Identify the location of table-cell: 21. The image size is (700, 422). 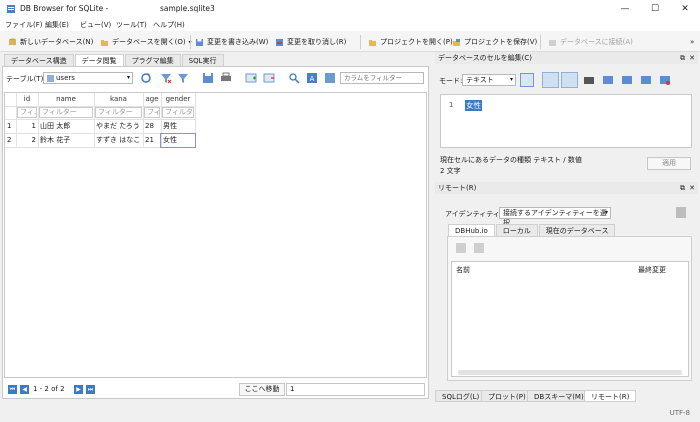
(152, 140).